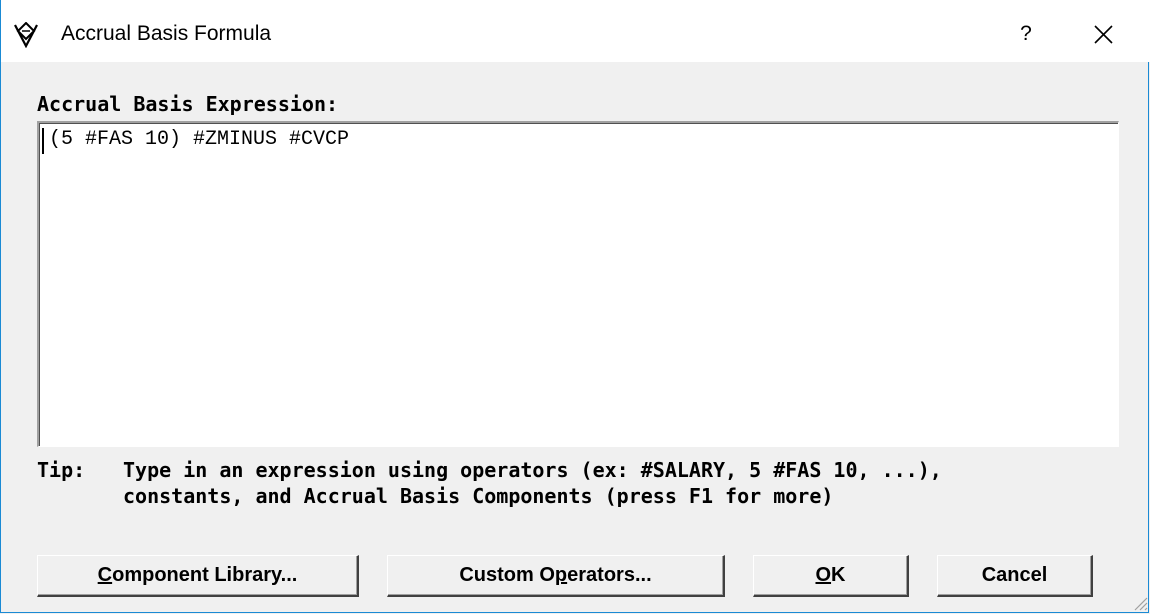 The height and width of the screenshot is (614, 1150). What do you see at coordinates (166, 33) in the screenshot?
I see `window-title: Accrual Basis Formula` at bounding box center [166, 33].